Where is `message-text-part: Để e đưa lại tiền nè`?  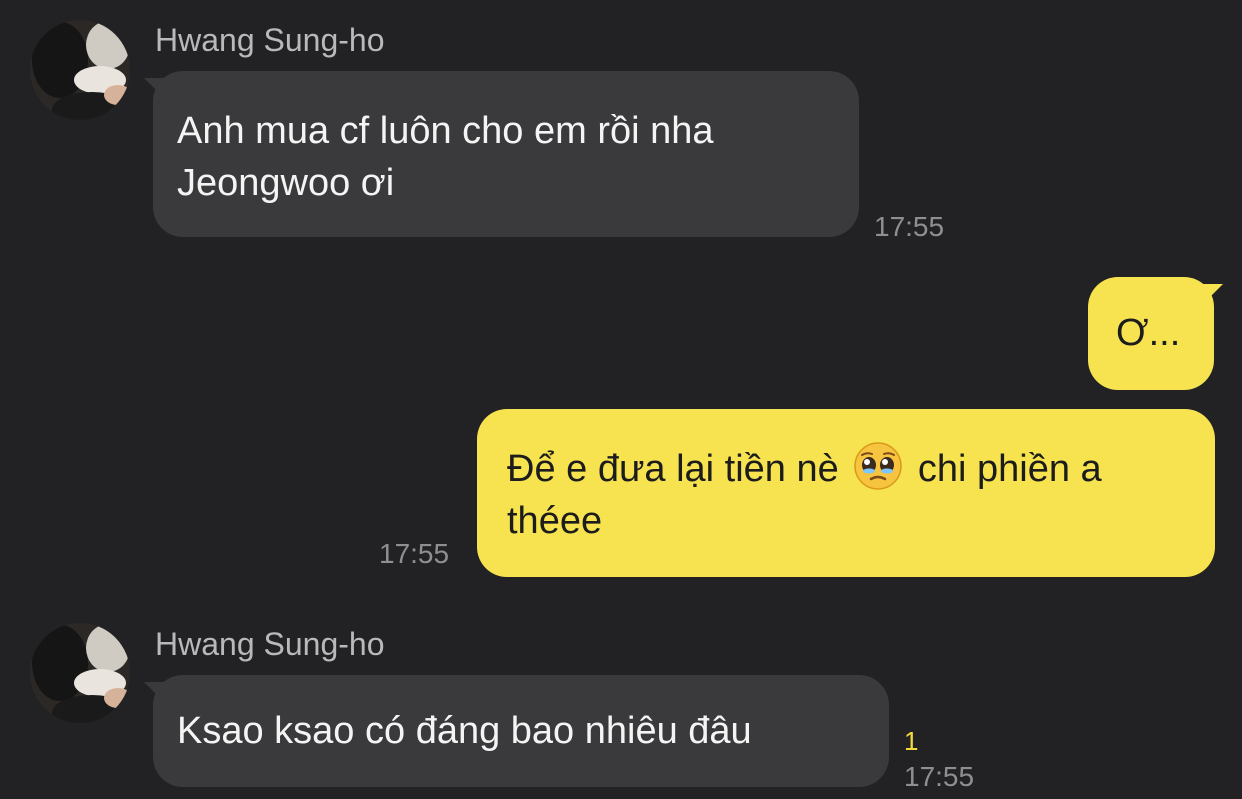
message-text-part: Để e đưa lại tiền nè is located at coordinates (673, 469).